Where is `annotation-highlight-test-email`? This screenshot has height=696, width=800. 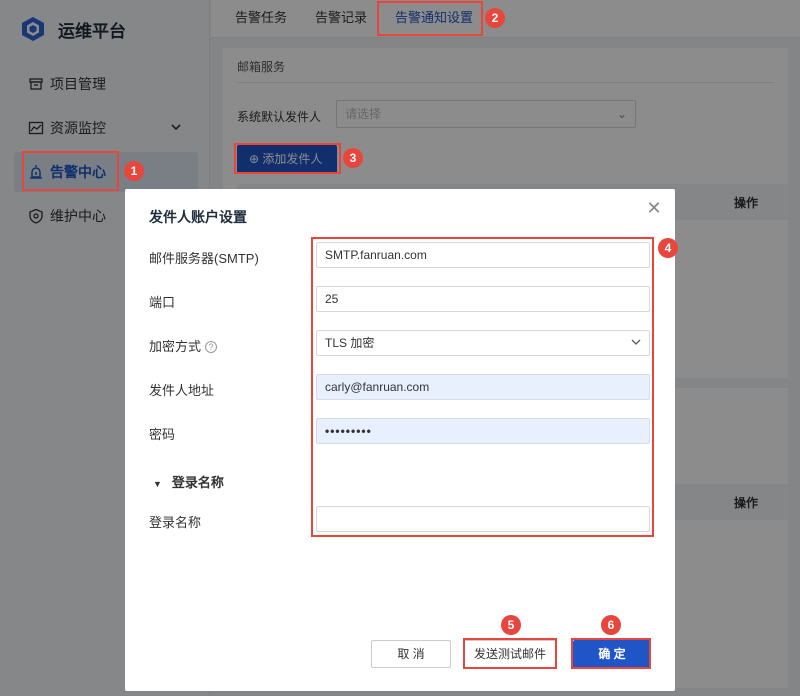
annotation-highlight-test-email is located at coordinates (510, 653).